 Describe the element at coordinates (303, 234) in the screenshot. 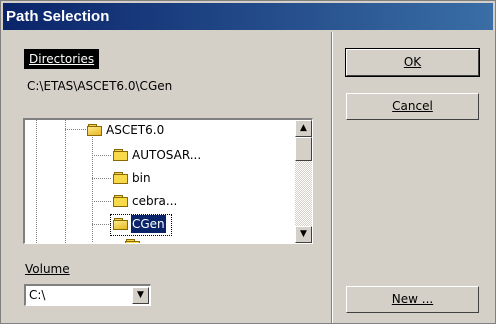

I see `scroll-down-button: ▼` at that location.